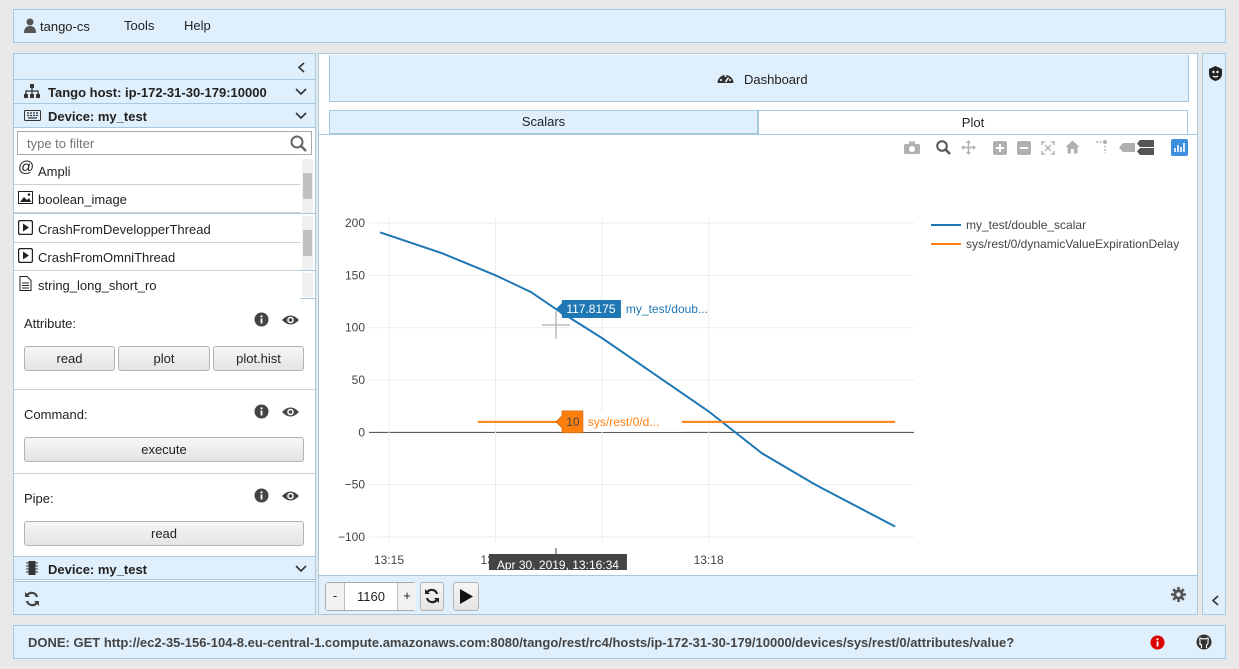  I want to click on play-square-icon, so click(25, 255).